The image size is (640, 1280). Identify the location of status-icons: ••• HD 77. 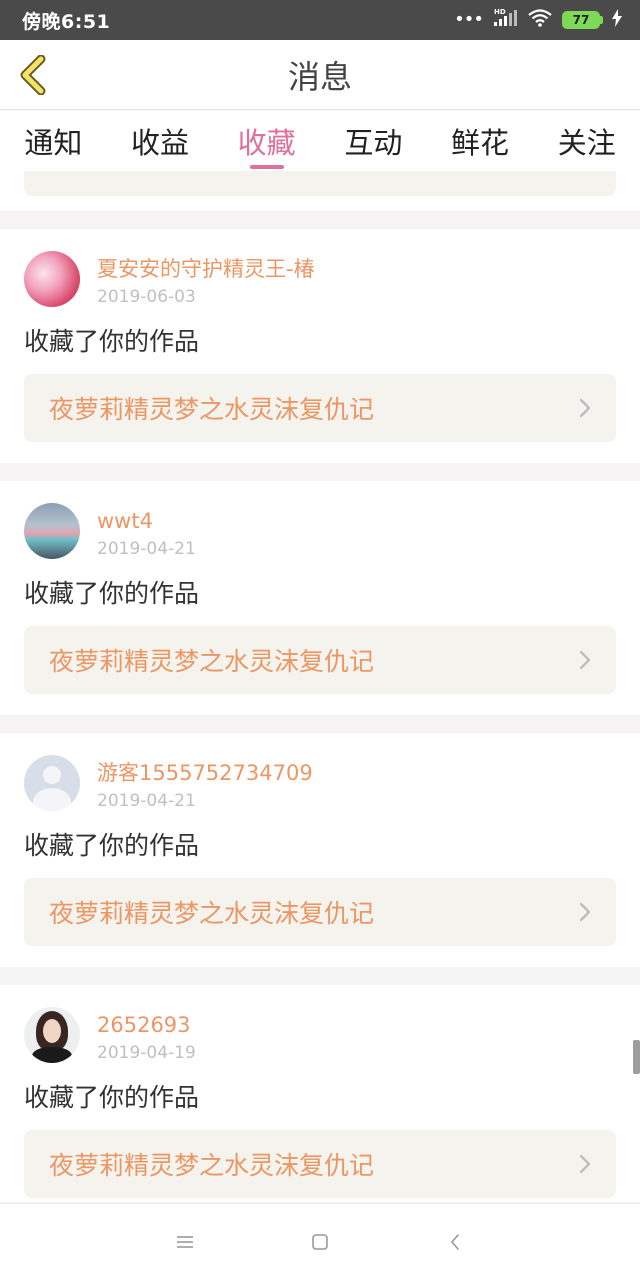
(538, 20).